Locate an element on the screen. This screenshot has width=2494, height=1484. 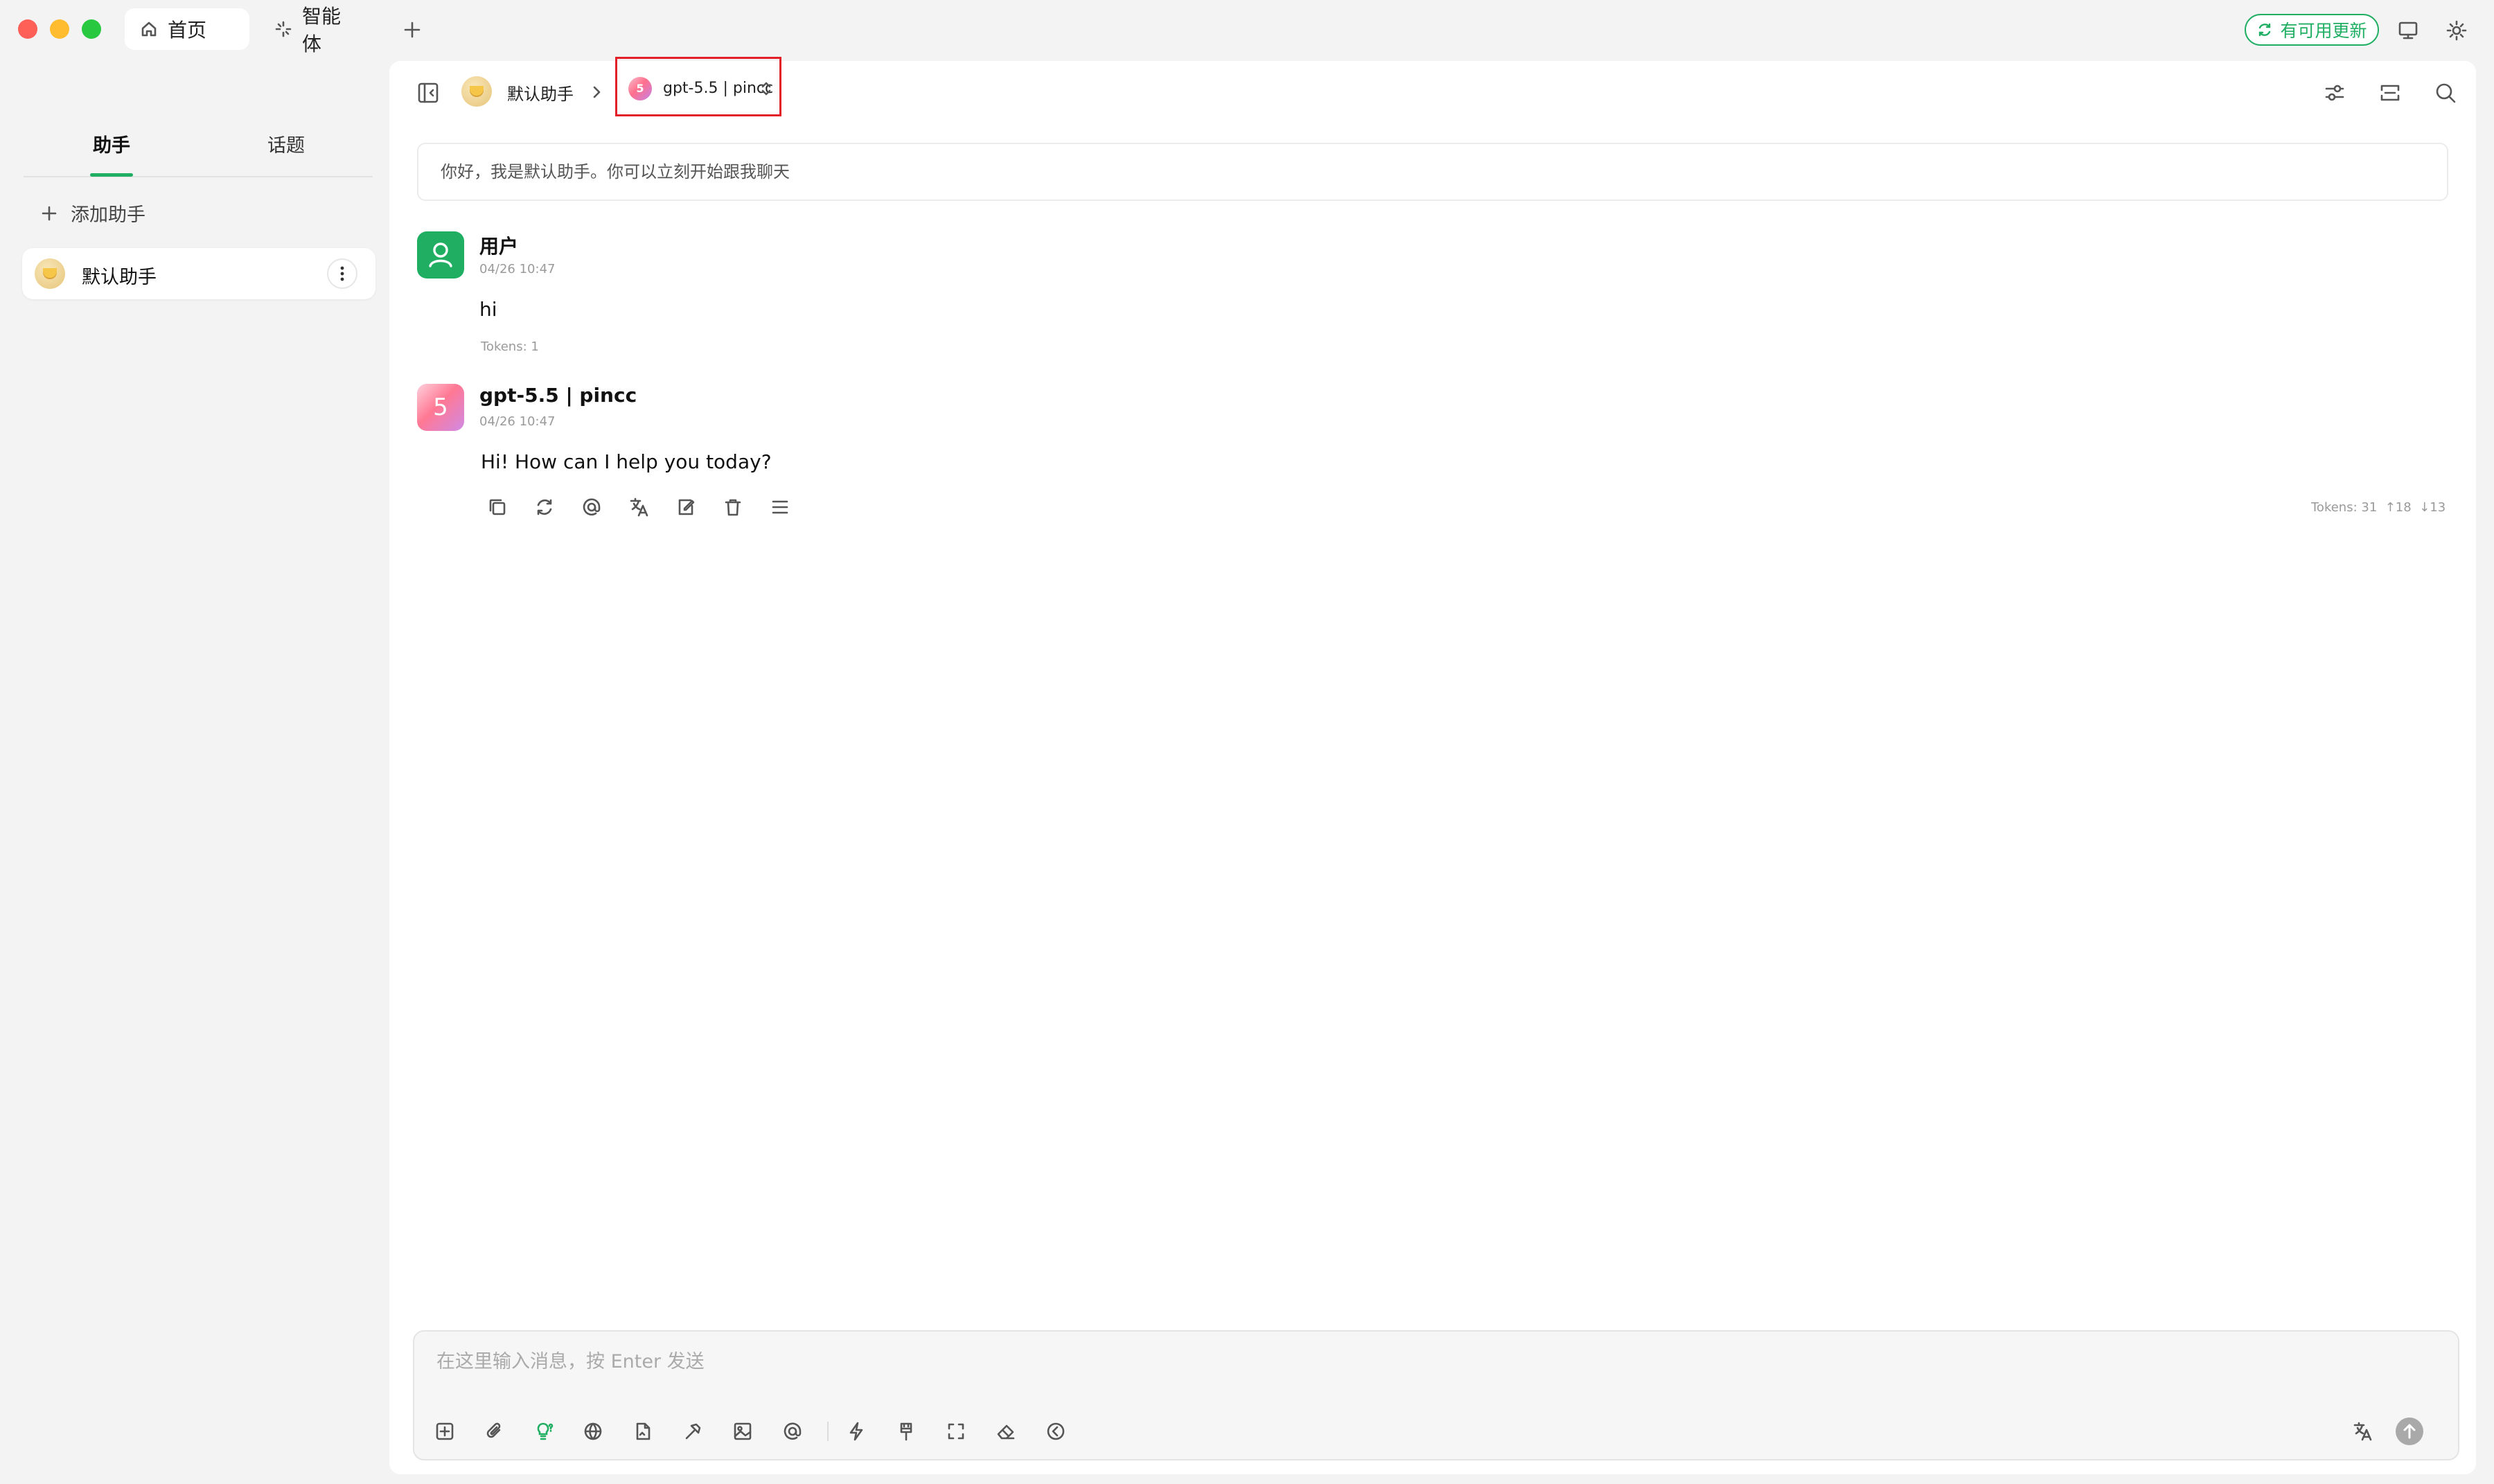
home-icon is located at coordinates (149, 29).